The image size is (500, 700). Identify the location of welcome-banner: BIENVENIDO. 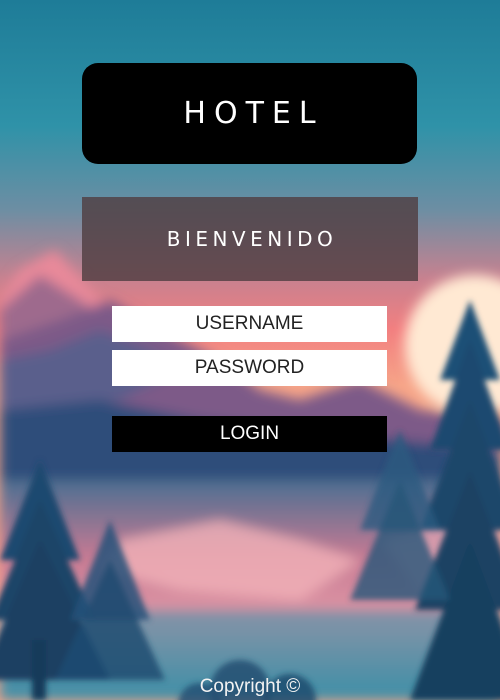
(250, 239).